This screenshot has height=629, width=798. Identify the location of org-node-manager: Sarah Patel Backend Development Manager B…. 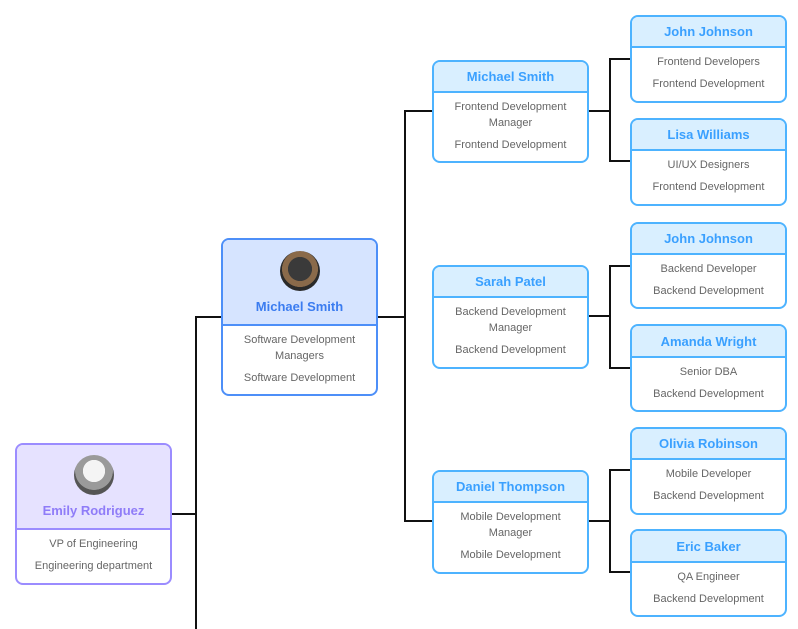
(510, 317).